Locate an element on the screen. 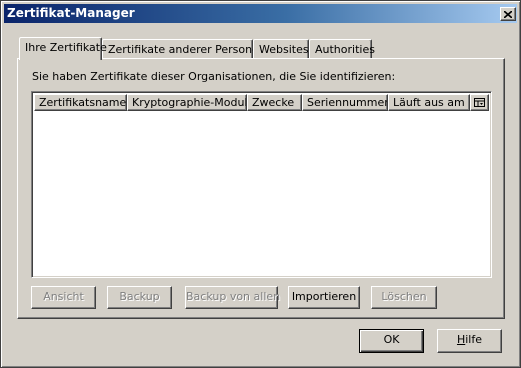  close-button is located at coordinates (508, 14).